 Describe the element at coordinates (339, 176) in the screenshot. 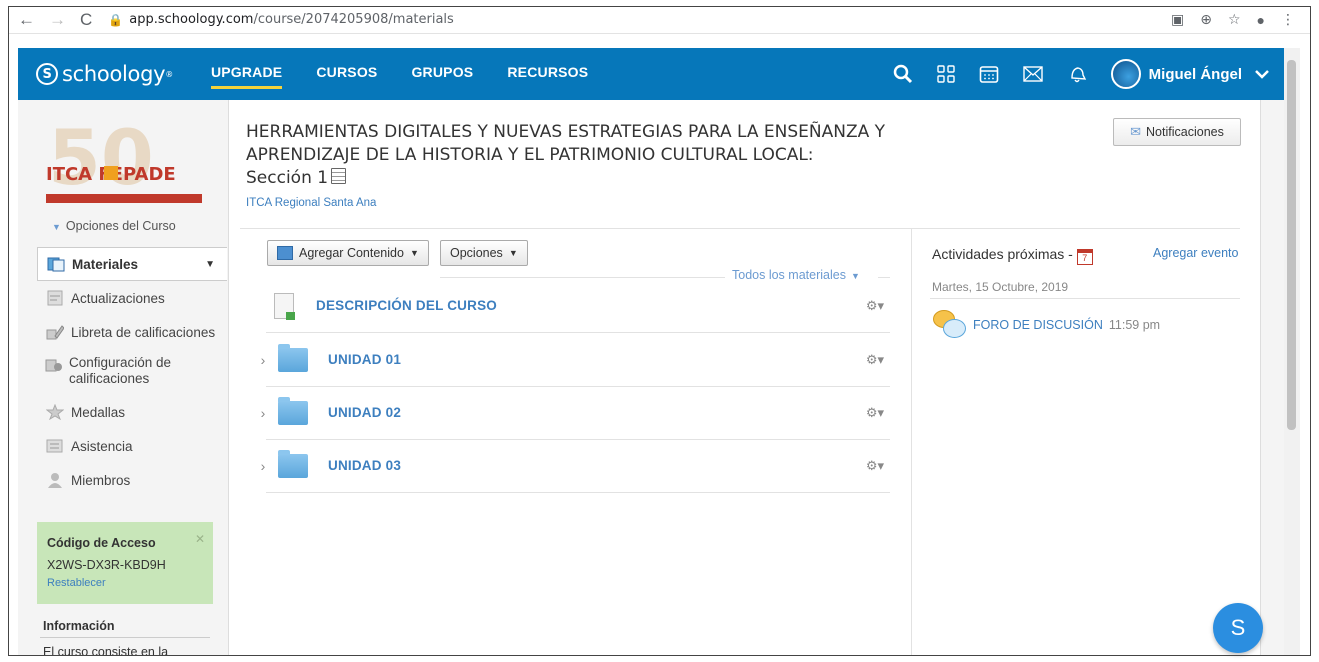

I see `book-icon` at that location.